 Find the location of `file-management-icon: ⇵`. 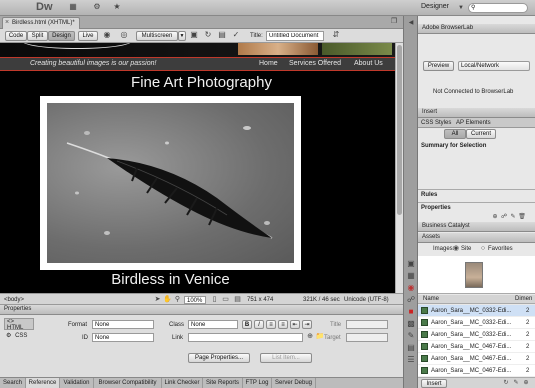

file-management-icon: ⇵ is located at coordinates (336, 35).